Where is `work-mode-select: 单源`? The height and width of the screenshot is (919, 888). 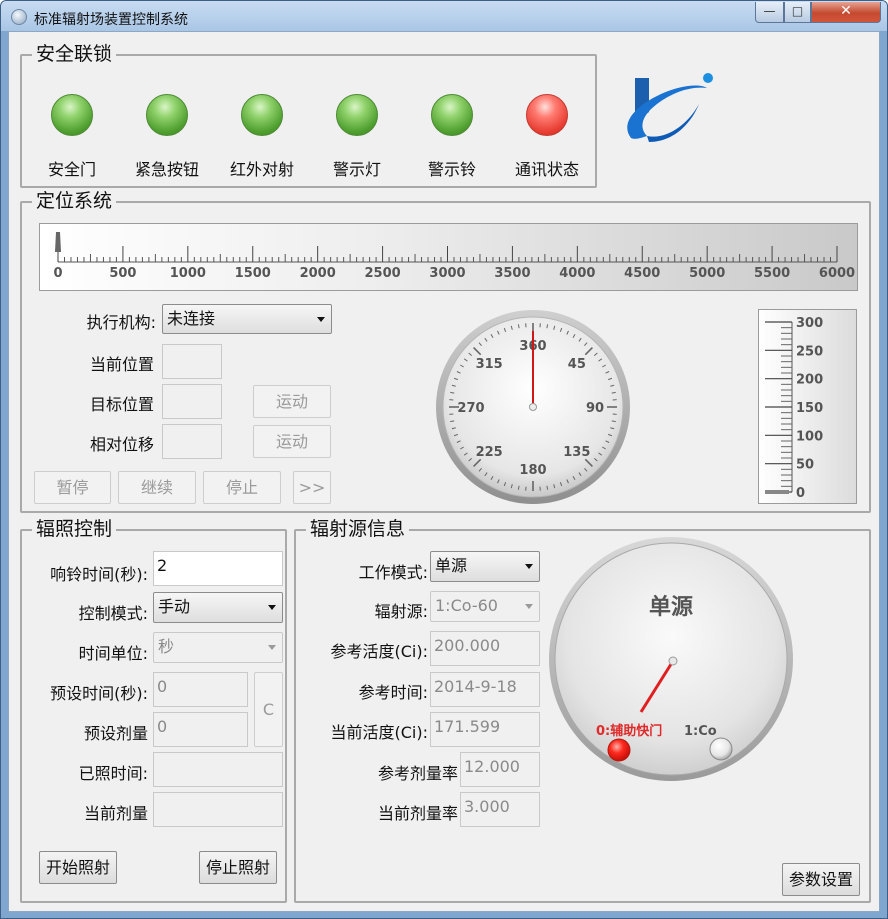 work-mode-select: 单源 is located at coordinates (485, 566).